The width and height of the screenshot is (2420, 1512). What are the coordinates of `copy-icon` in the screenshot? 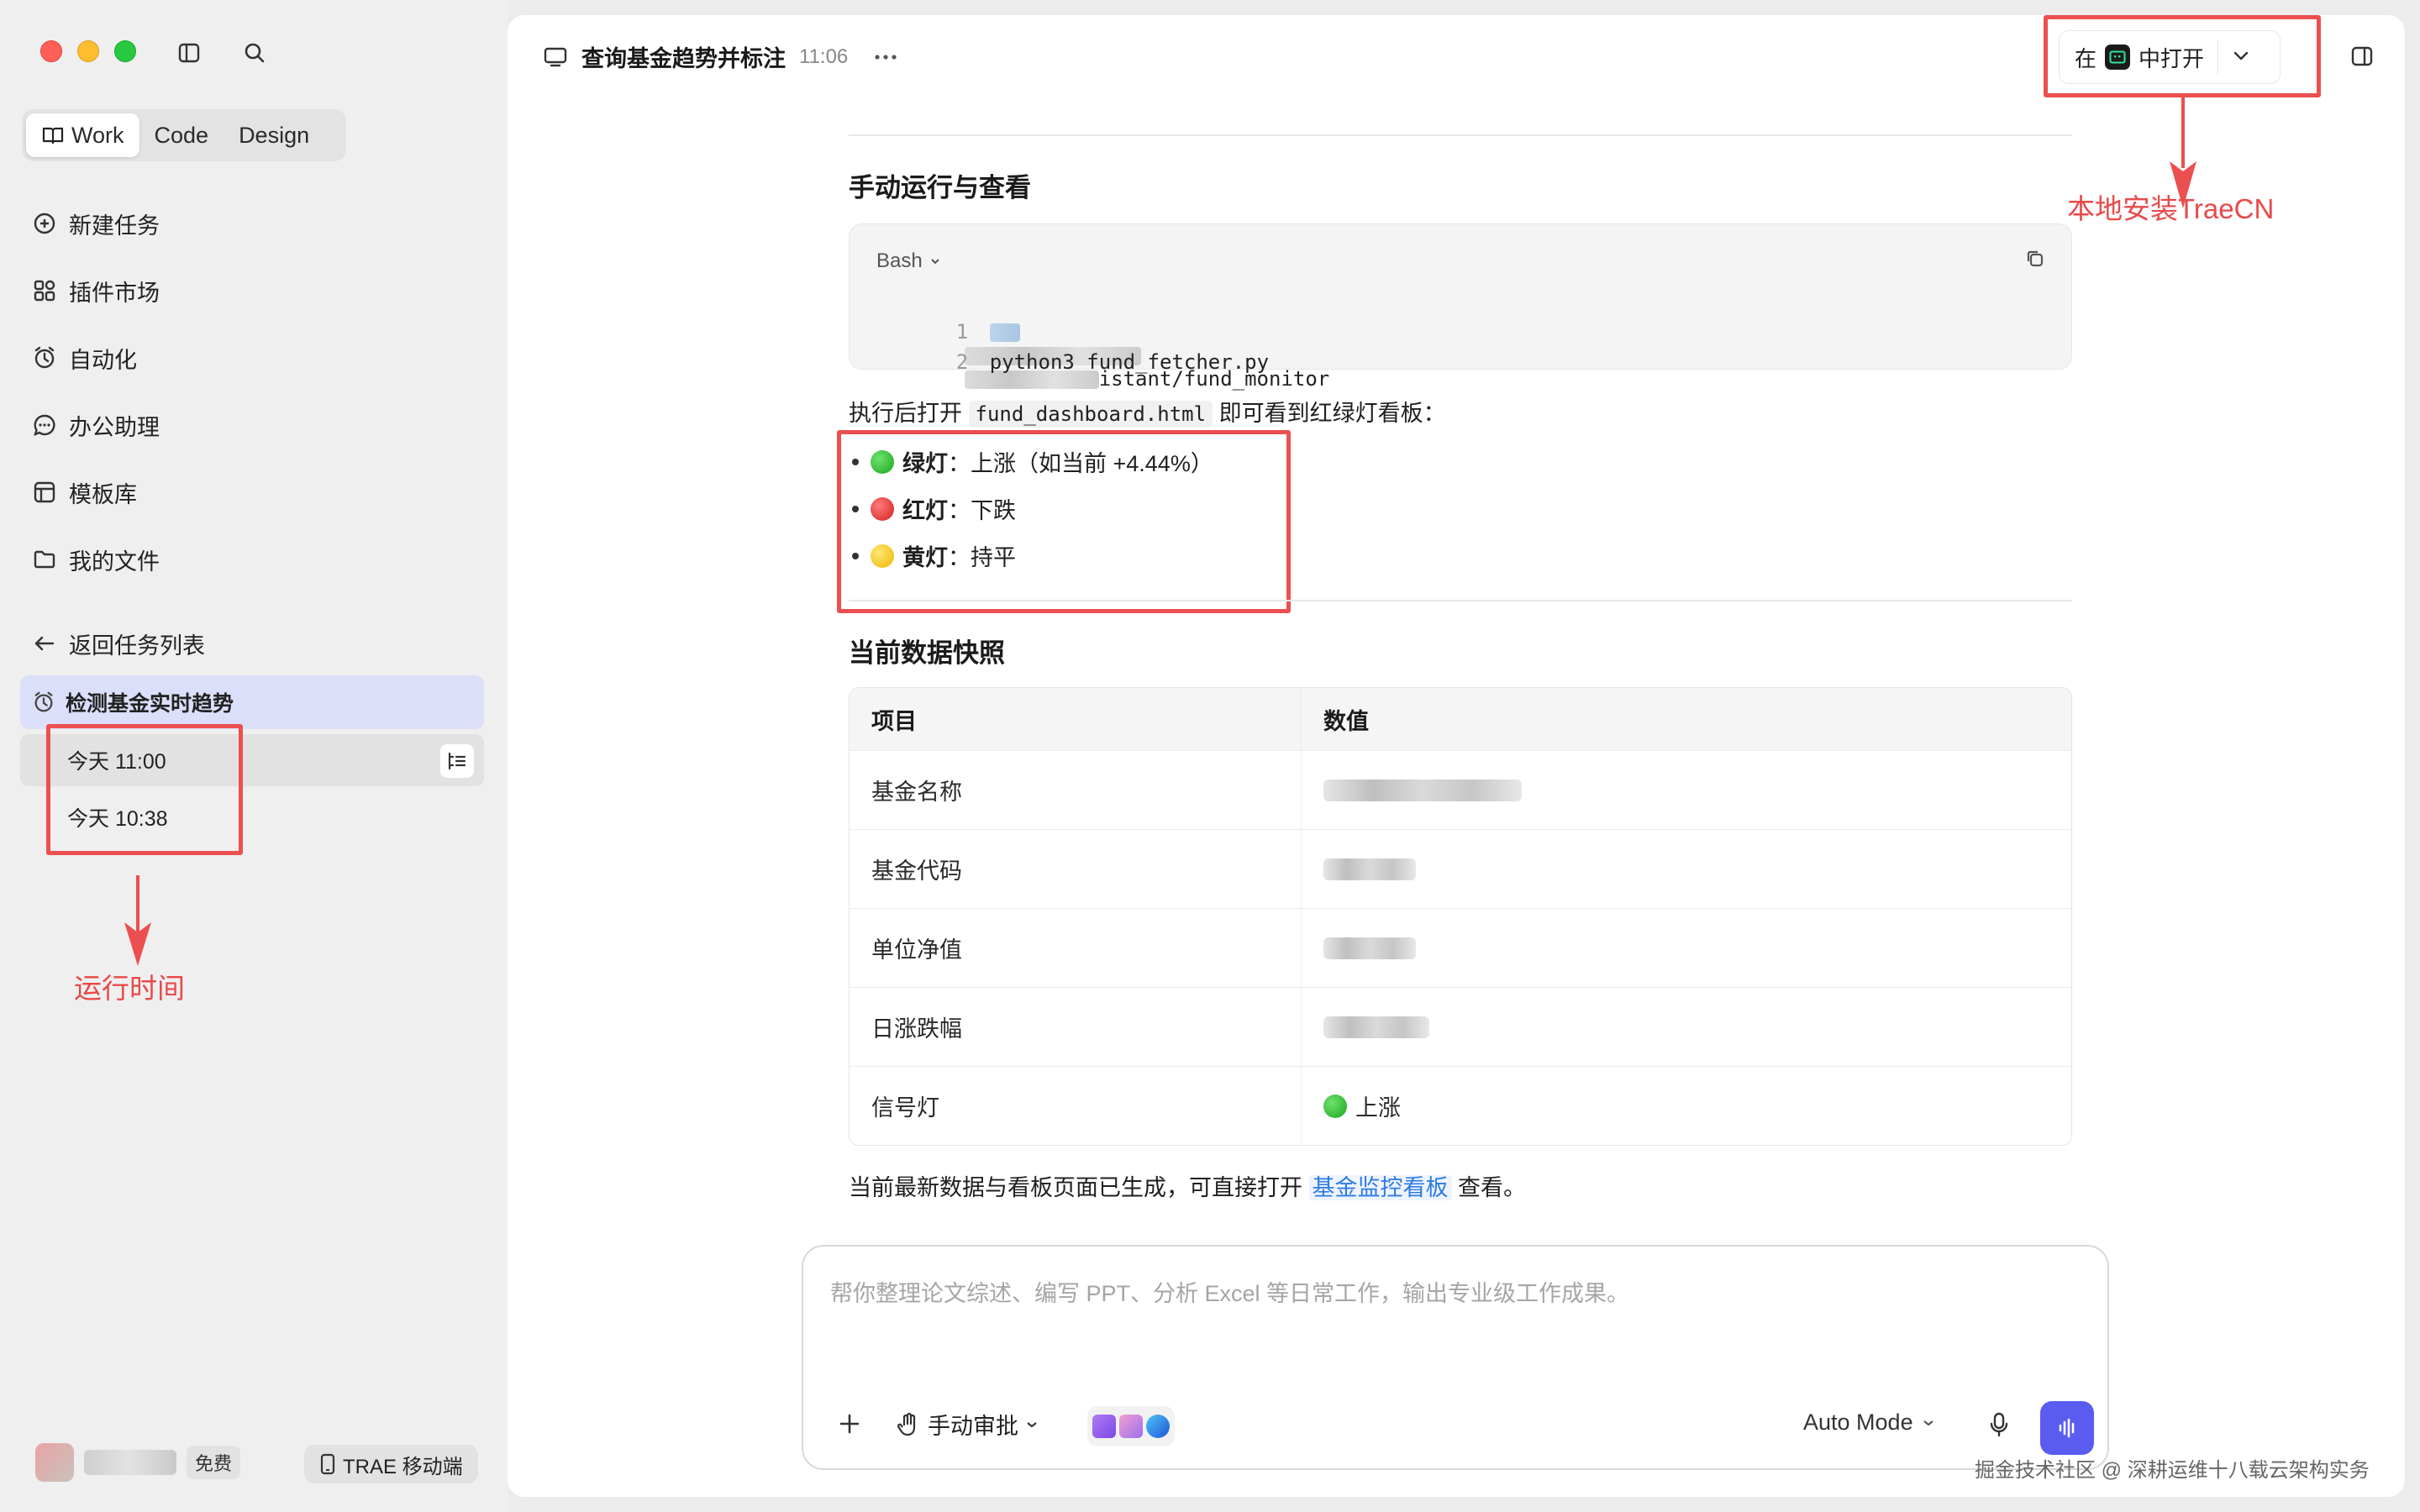 It's located at (2035, 261).